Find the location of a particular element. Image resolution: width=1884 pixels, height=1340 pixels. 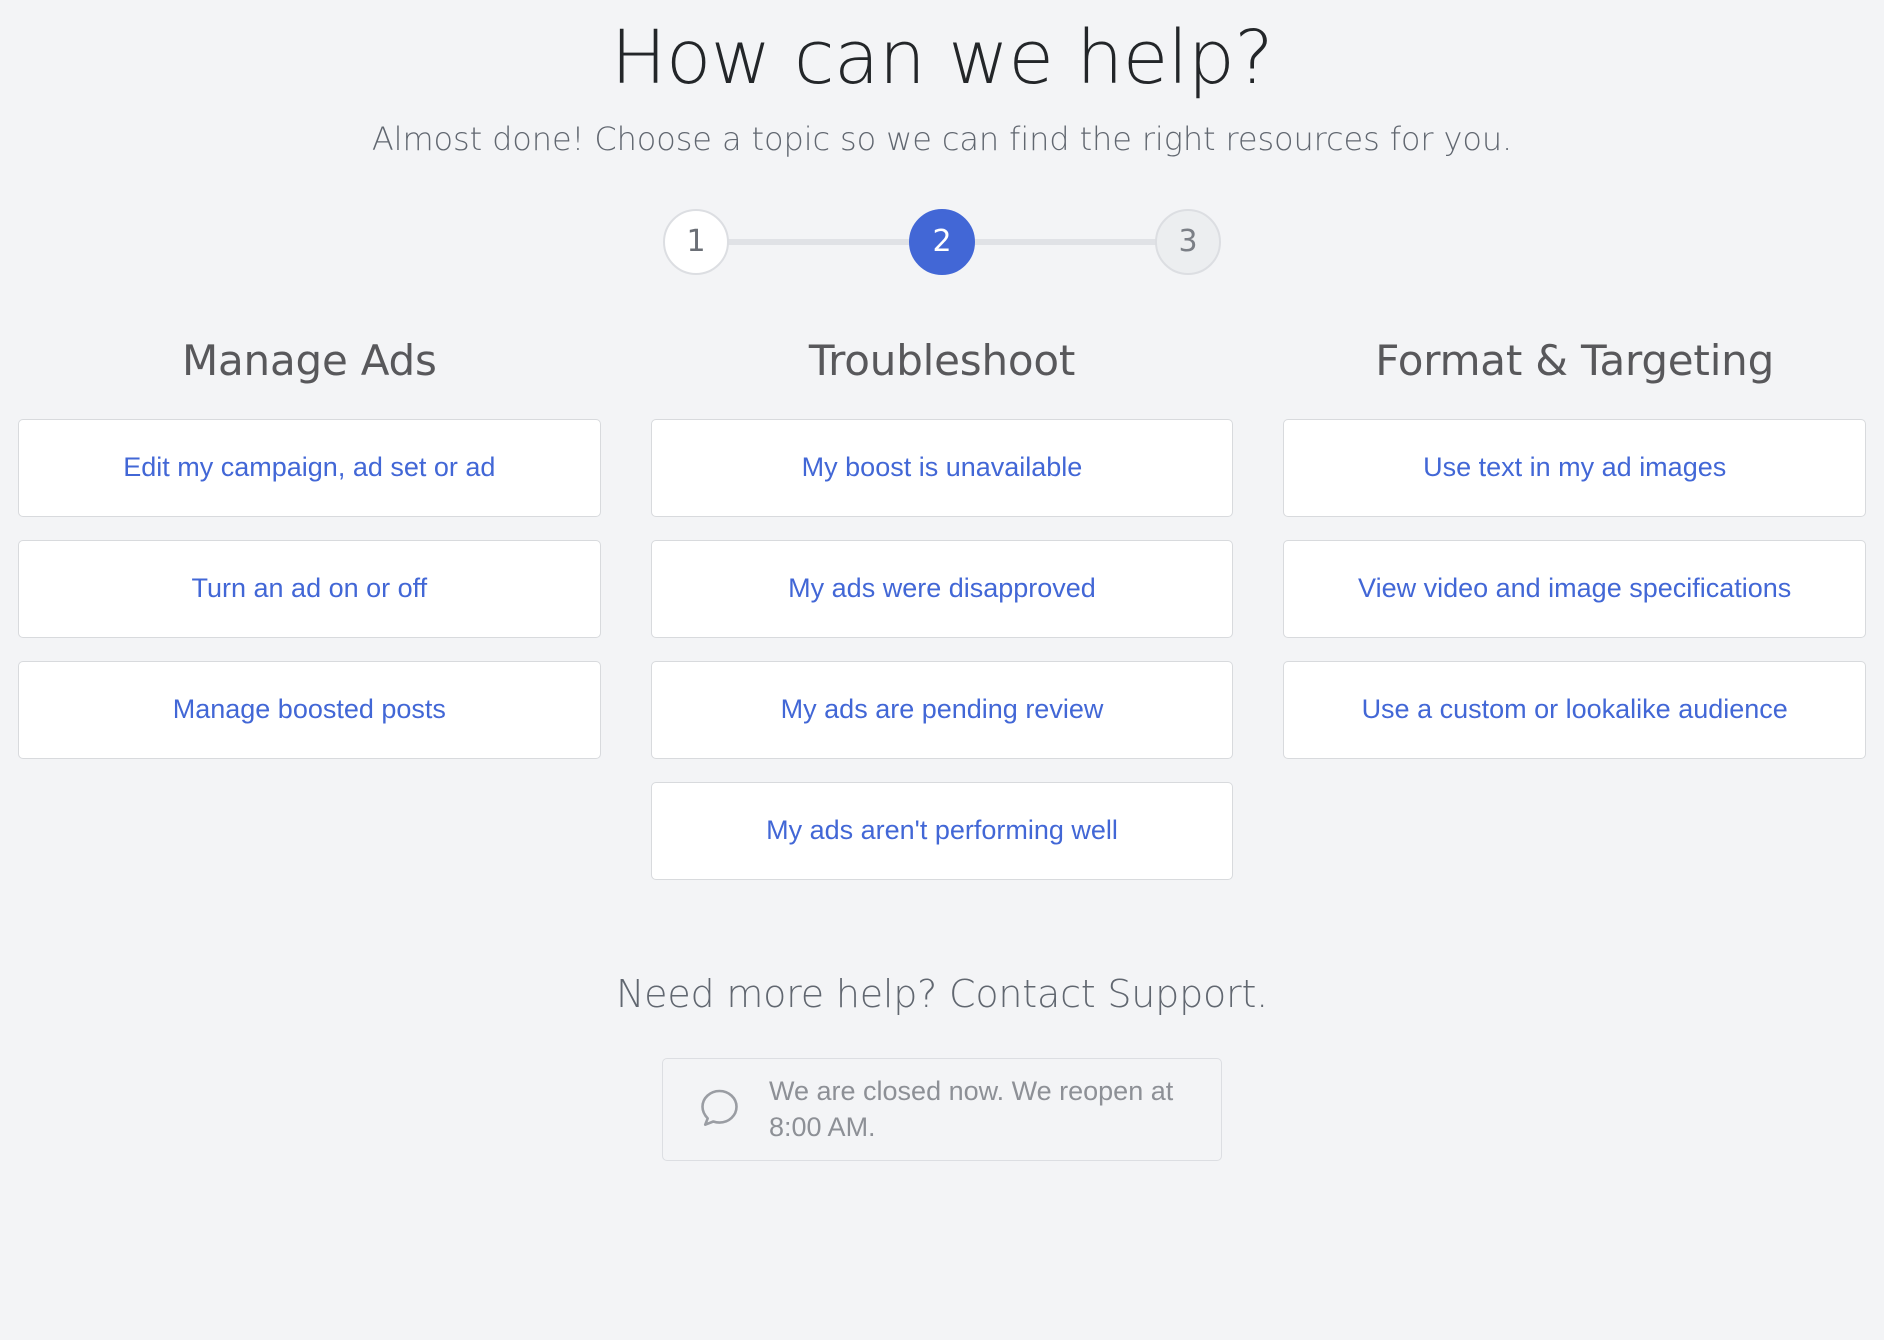

step-2: 2 is located at coordinates (942, 241).